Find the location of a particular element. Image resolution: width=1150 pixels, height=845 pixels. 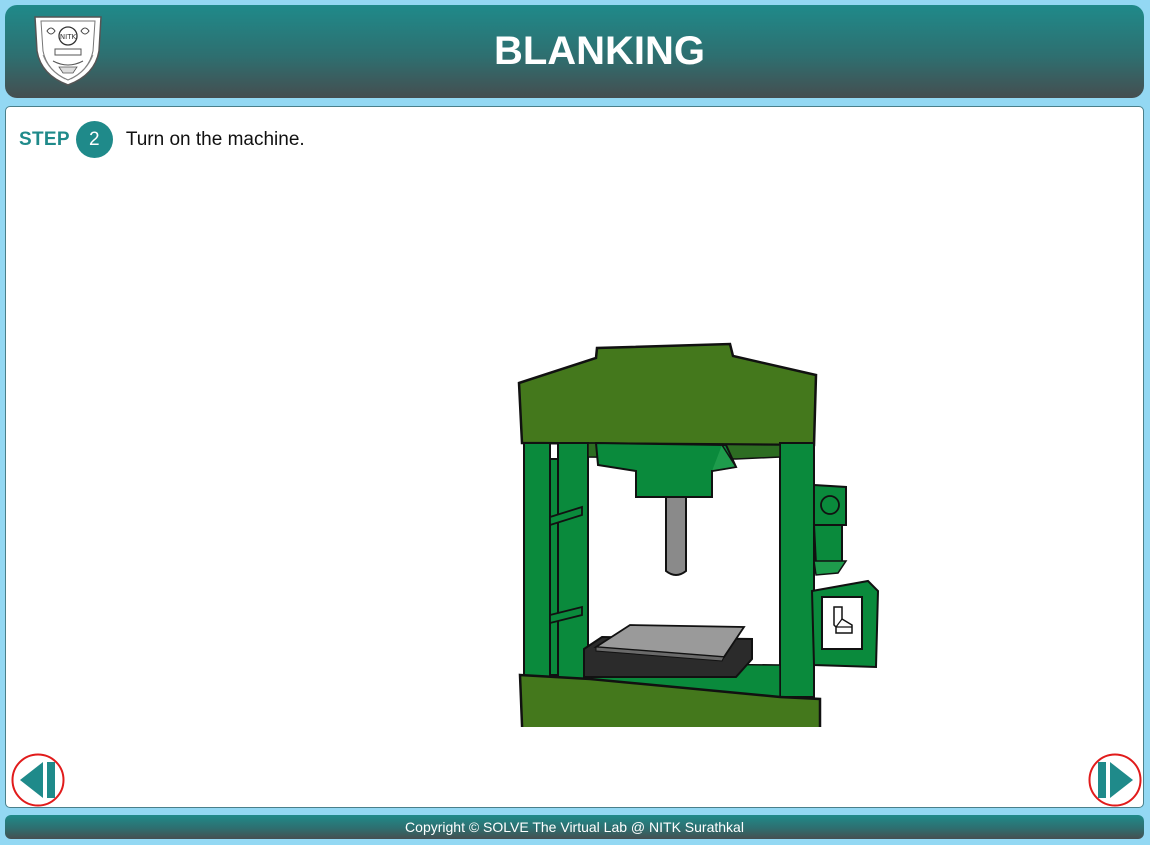

step-indicator: STEP 2 Turn on the machine. is located at coordinates (162, 139).